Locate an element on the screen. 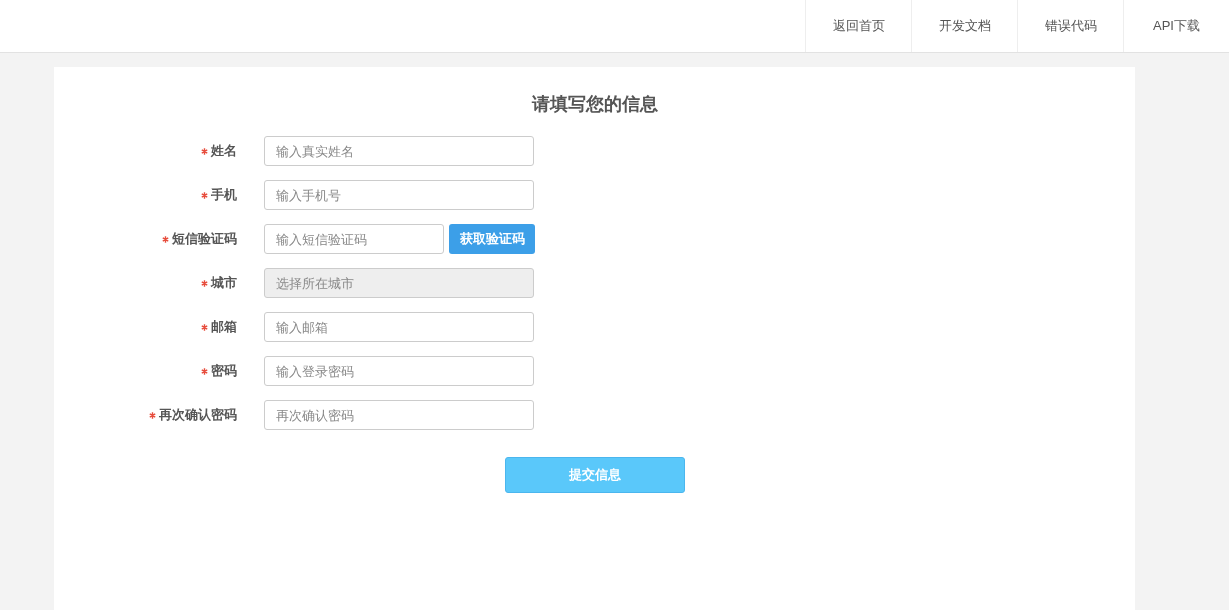 The height and width of the screenshot is (610, 1229). input-field: 输入手机号 is located at coordinates (399, 195).